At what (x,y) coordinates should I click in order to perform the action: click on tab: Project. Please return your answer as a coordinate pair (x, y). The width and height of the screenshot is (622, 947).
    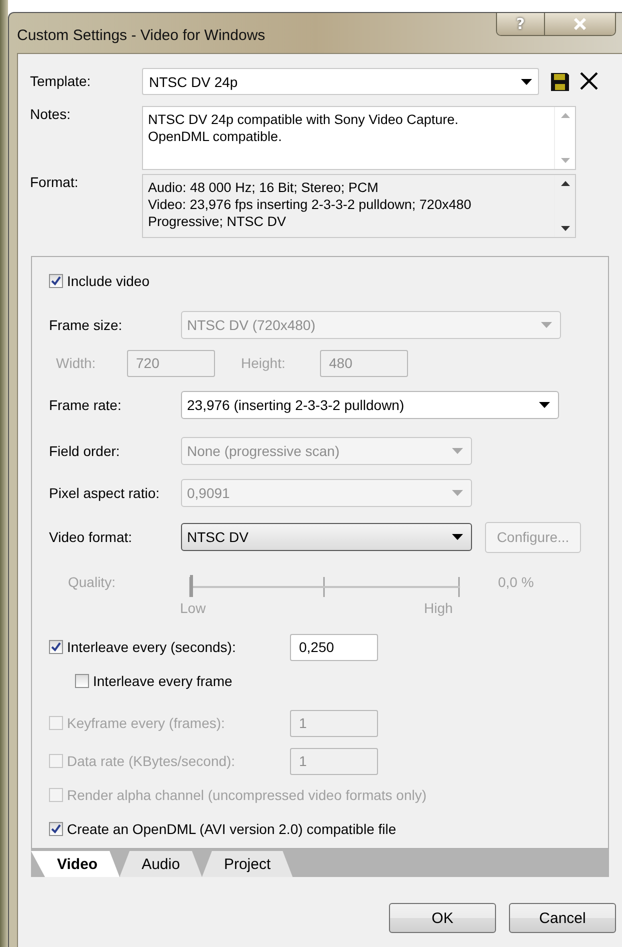
    Looking at the image, I should click on (247, 864).